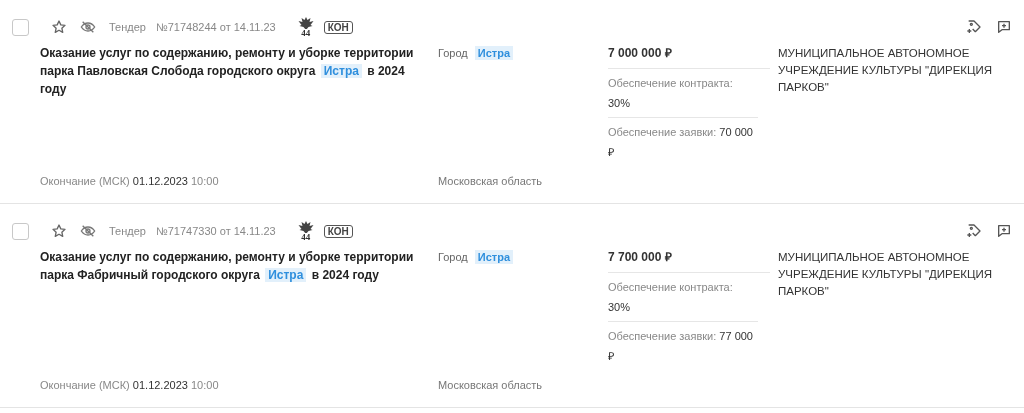 The image size is (1024, 413). What do you see at coordinates (215, 231) in the screenshot?
I see `tender-number: №71747330 от 14.11.23` at bounding box center [215, 231].